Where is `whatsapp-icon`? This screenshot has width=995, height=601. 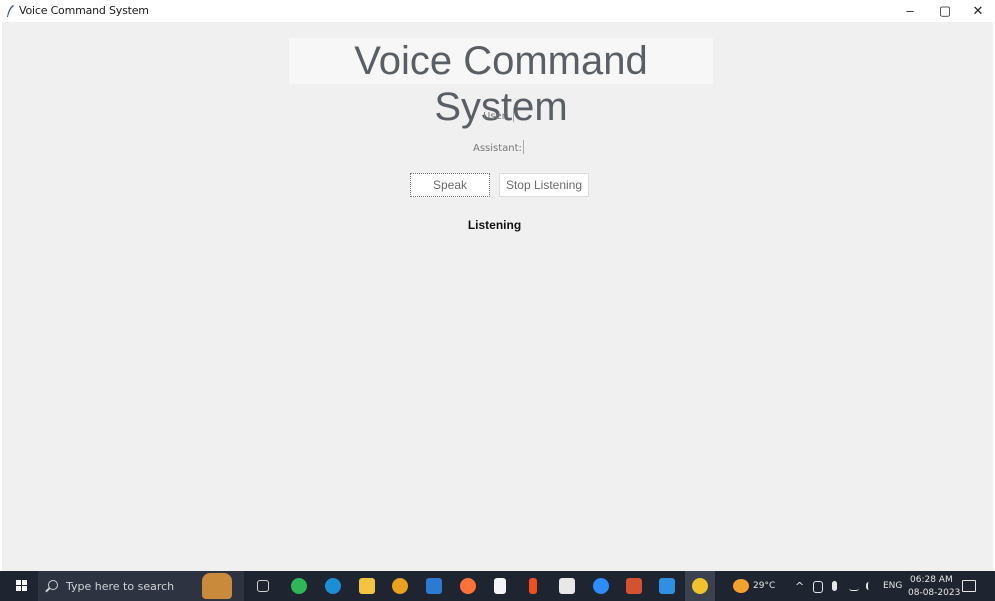
whatsapp-icon is located at coordinates (299, 586).